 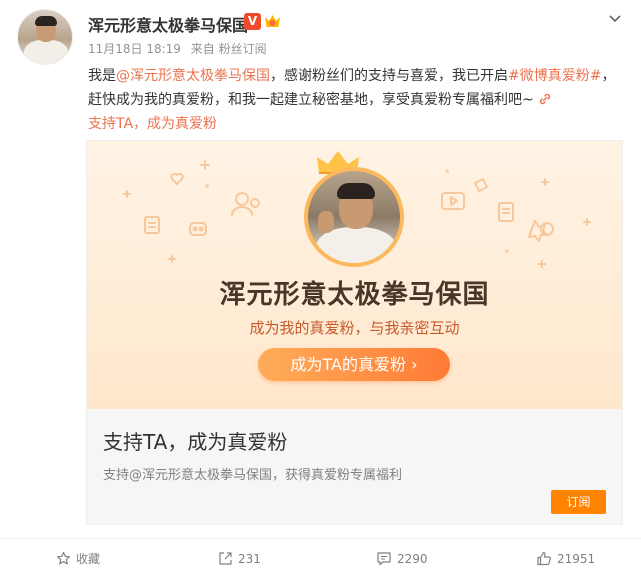 What do you see at coordinates (384, 559) in the screenshot?
I see `comment-icon` at bounding box center [384, 559].